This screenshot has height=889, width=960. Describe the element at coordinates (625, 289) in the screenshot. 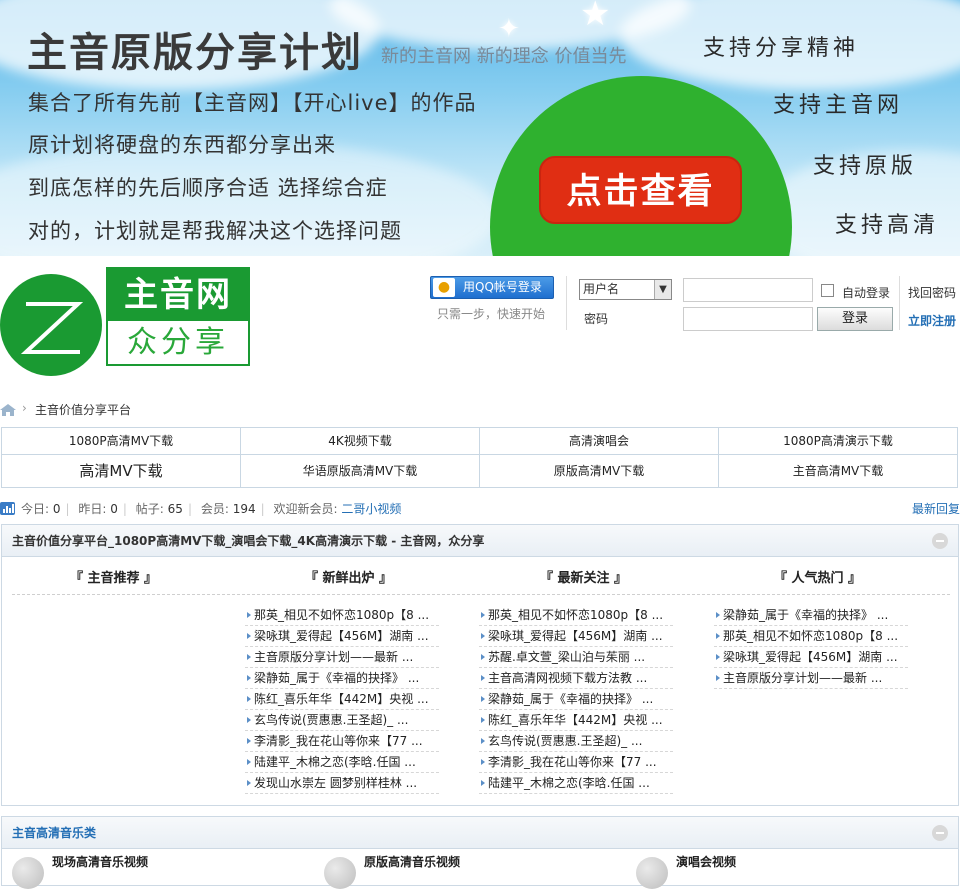

I see `username-type-select: 用户名 ▼` at that location.